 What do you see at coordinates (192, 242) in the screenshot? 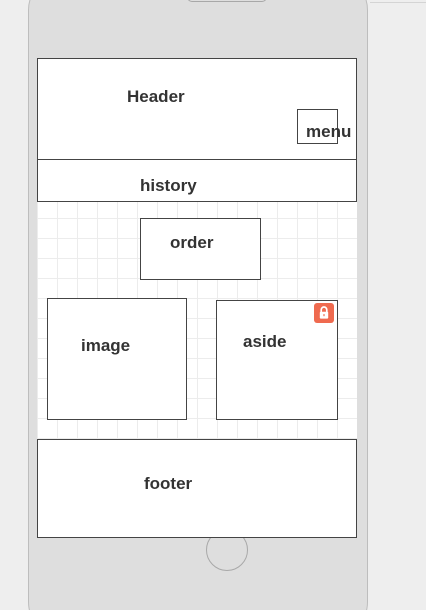
I see `order-label: order` at bounding box center [192, 242].